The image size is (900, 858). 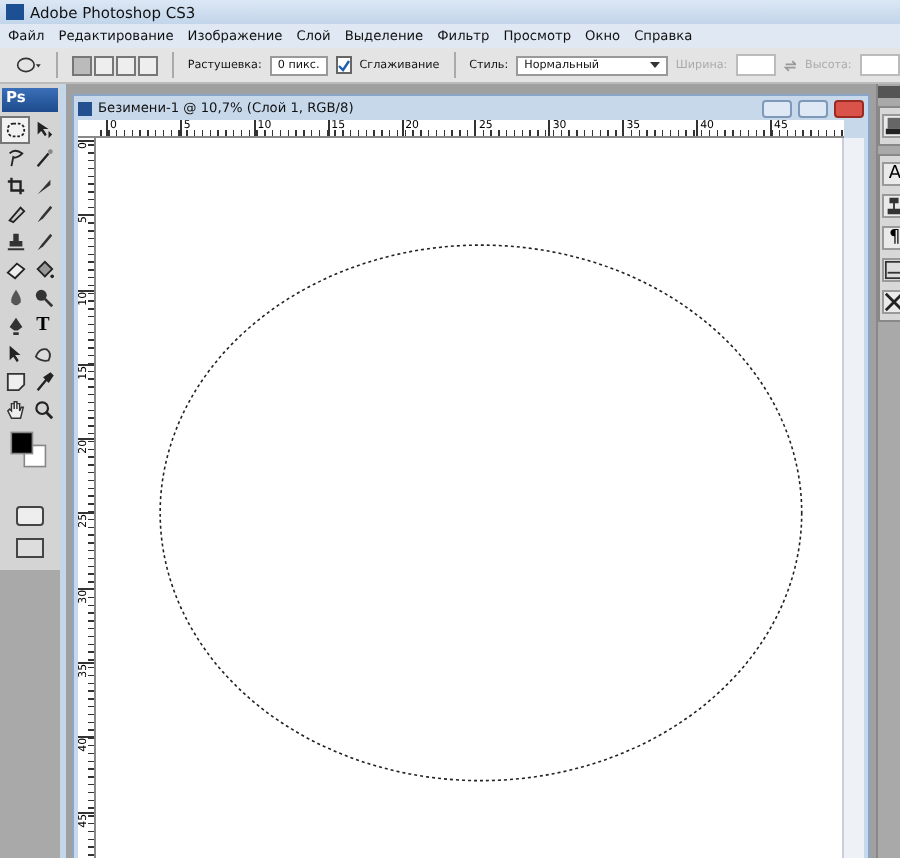 I want to click on selection-mode-icons, so click(x=115, y=65).